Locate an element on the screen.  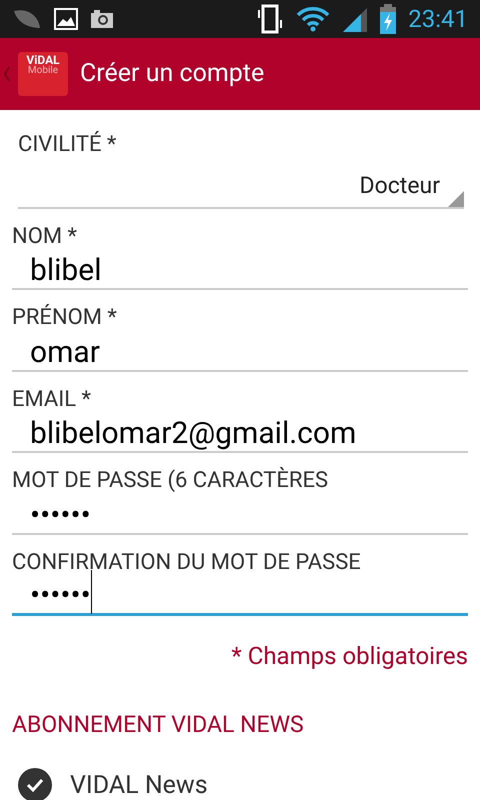
logo-subtitle: Mobile is located at coordinates (43, 71).